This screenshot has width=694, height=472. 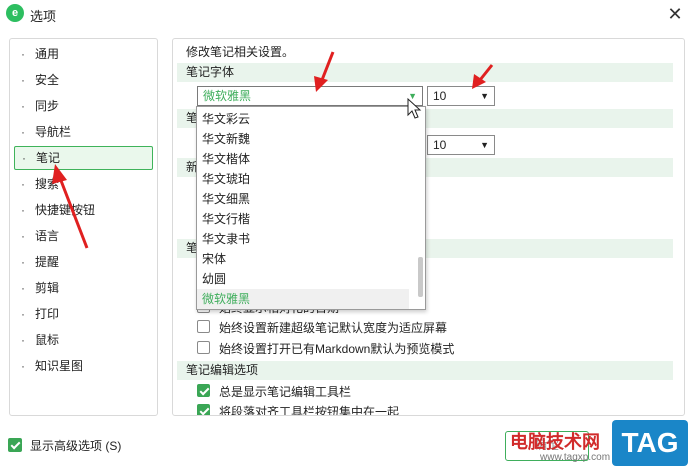 I want to click on sidebar-item-label: 笔记, so click(x=48, y=158).